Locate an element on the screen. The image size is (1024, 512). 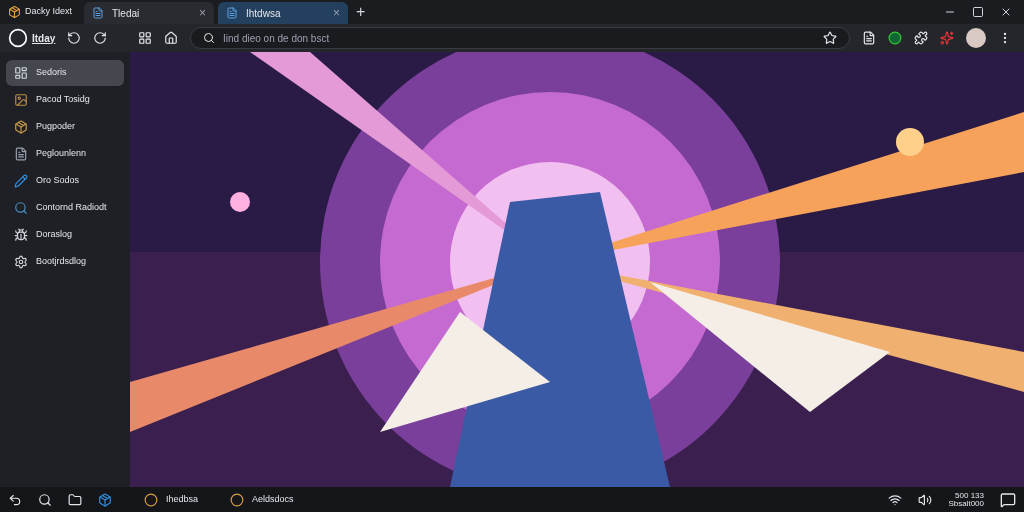
close-icon is located at coordinates (1006, 12).